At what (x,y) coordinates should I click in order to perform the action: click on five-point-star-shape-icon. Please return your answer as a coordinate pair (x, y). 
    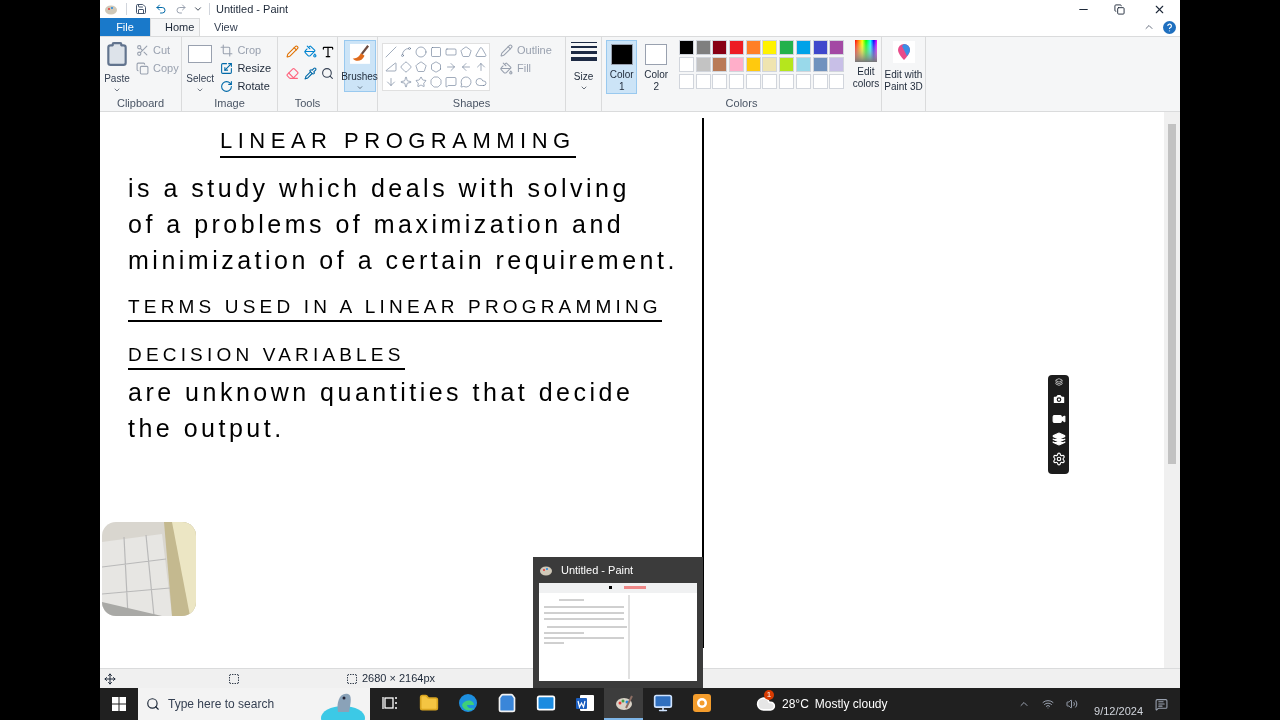
    Looking at the image, I should click on (421, 82).